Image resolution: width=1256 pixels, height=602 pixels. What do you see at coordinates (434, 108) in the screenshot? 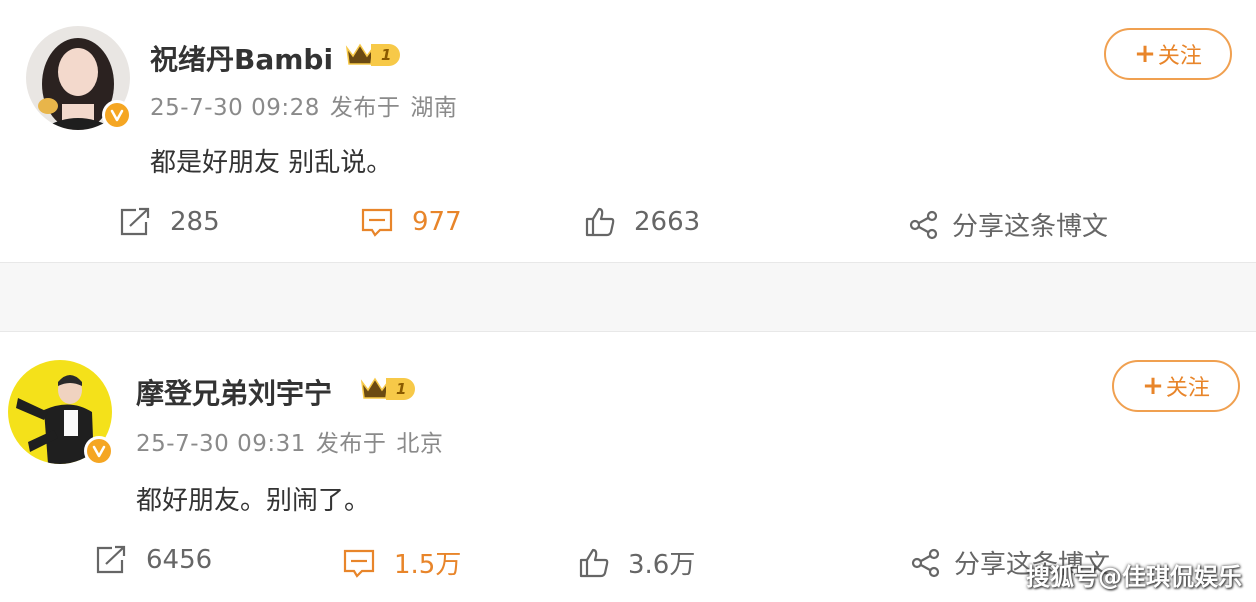
I see `post-location: 湖南` at bounding box center [434, 108].